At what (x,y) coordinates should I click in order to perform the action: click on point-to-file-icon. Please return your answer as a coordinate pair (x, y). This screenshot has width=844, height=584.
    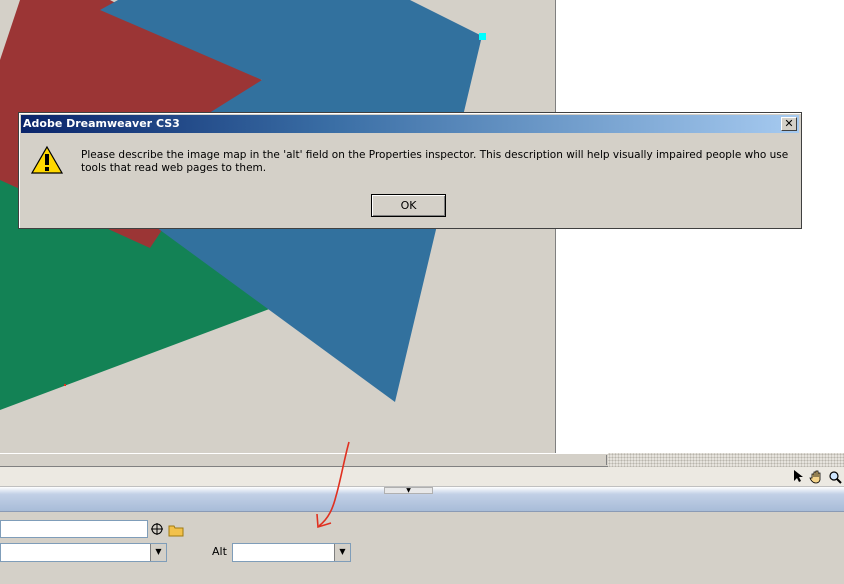
    Looking at the image, I should click on (157, 528).